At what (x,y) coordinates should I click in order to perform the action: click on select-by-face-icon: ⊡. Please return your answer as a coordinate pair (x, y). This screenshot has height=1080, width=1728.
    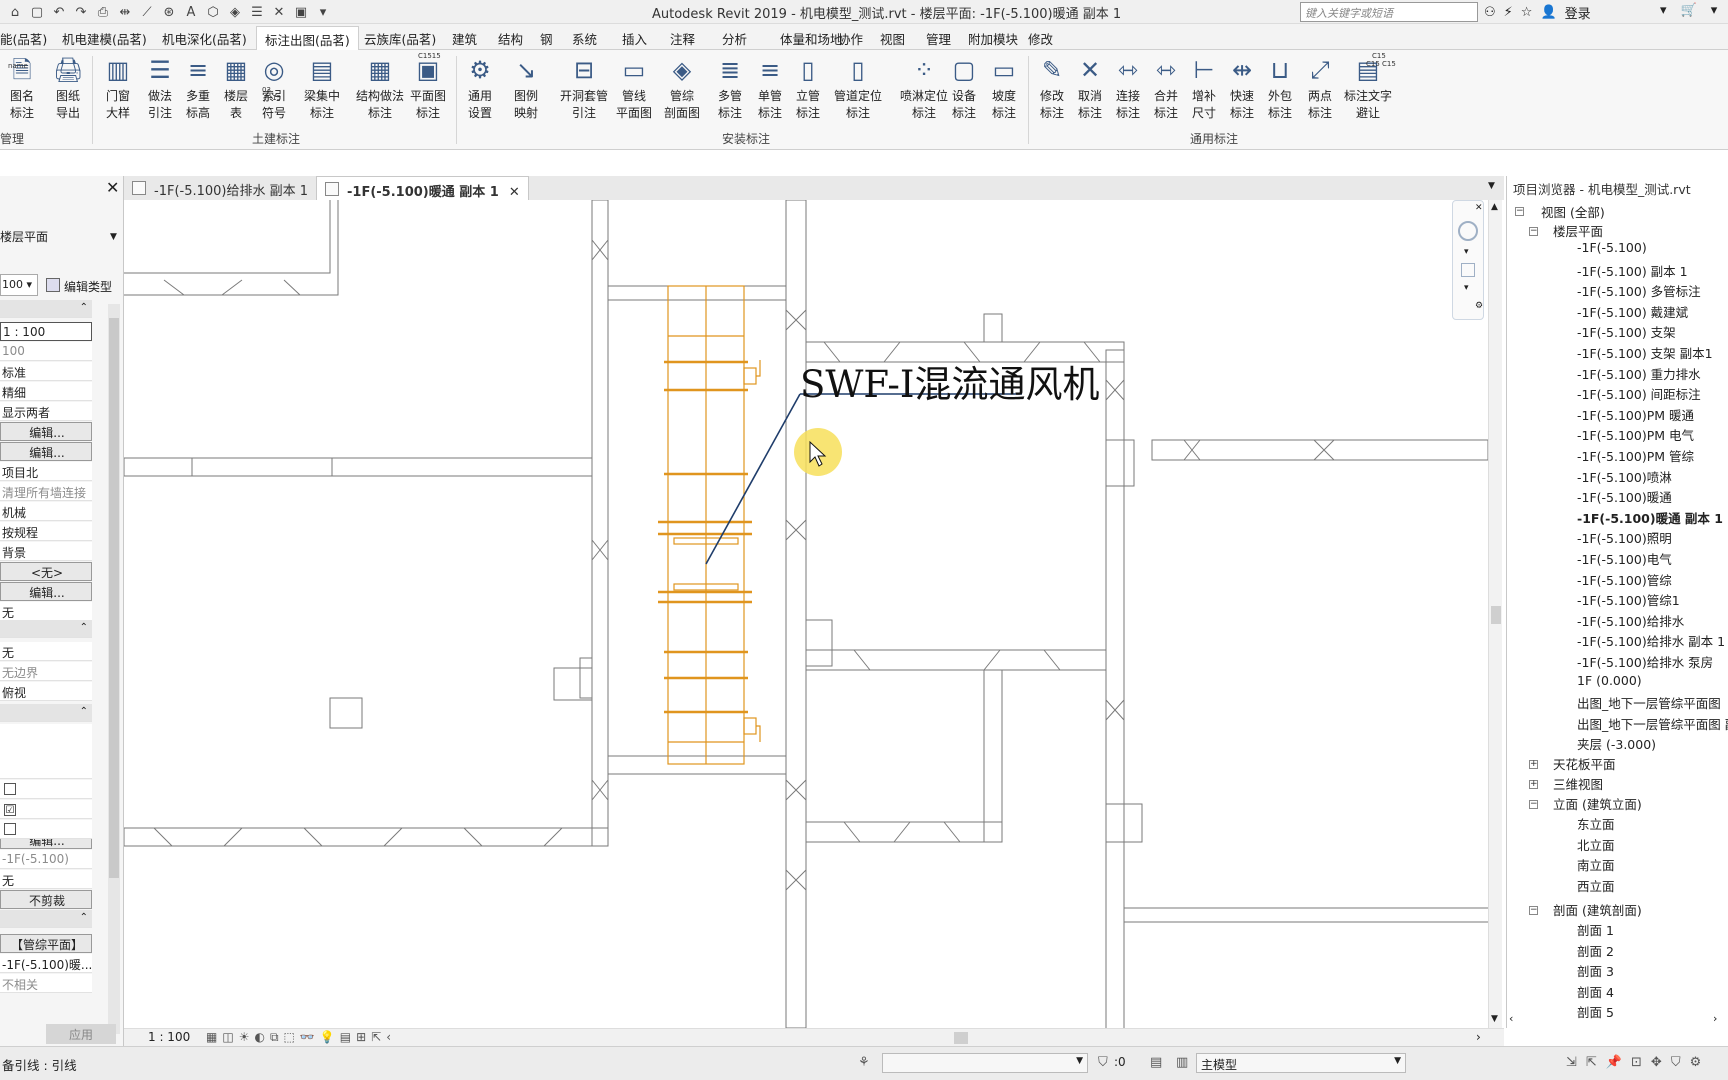
    Looking at the image, I should click on (1636, 1062).